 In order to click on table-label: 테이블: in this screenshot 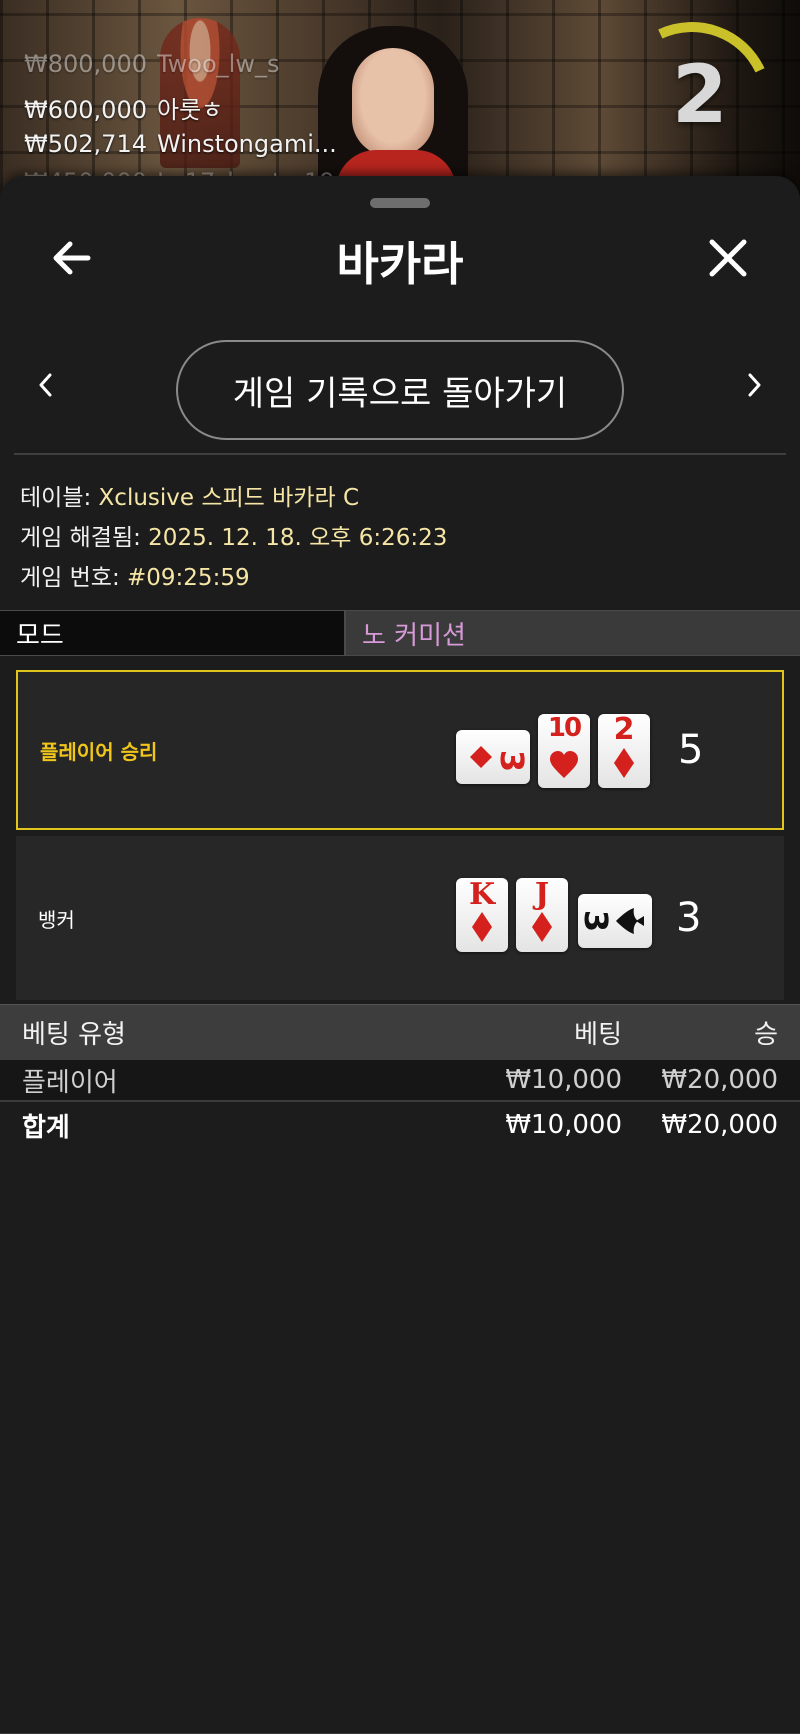, I will do `click(59, 498)`.